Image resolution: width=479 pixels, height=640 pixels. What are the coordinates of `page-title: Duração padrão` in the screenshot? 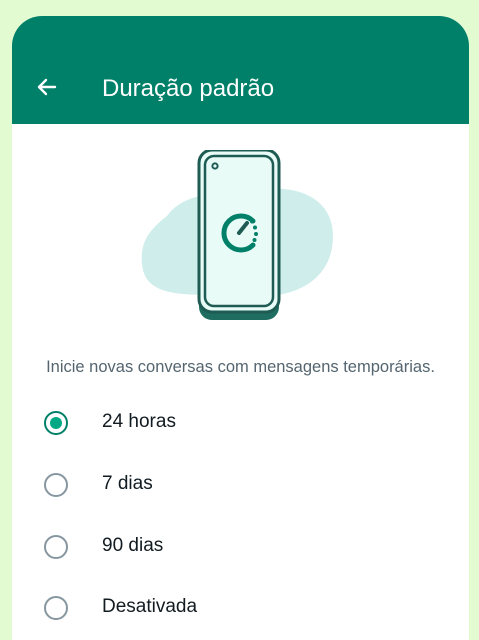 It's located at (188, 88).